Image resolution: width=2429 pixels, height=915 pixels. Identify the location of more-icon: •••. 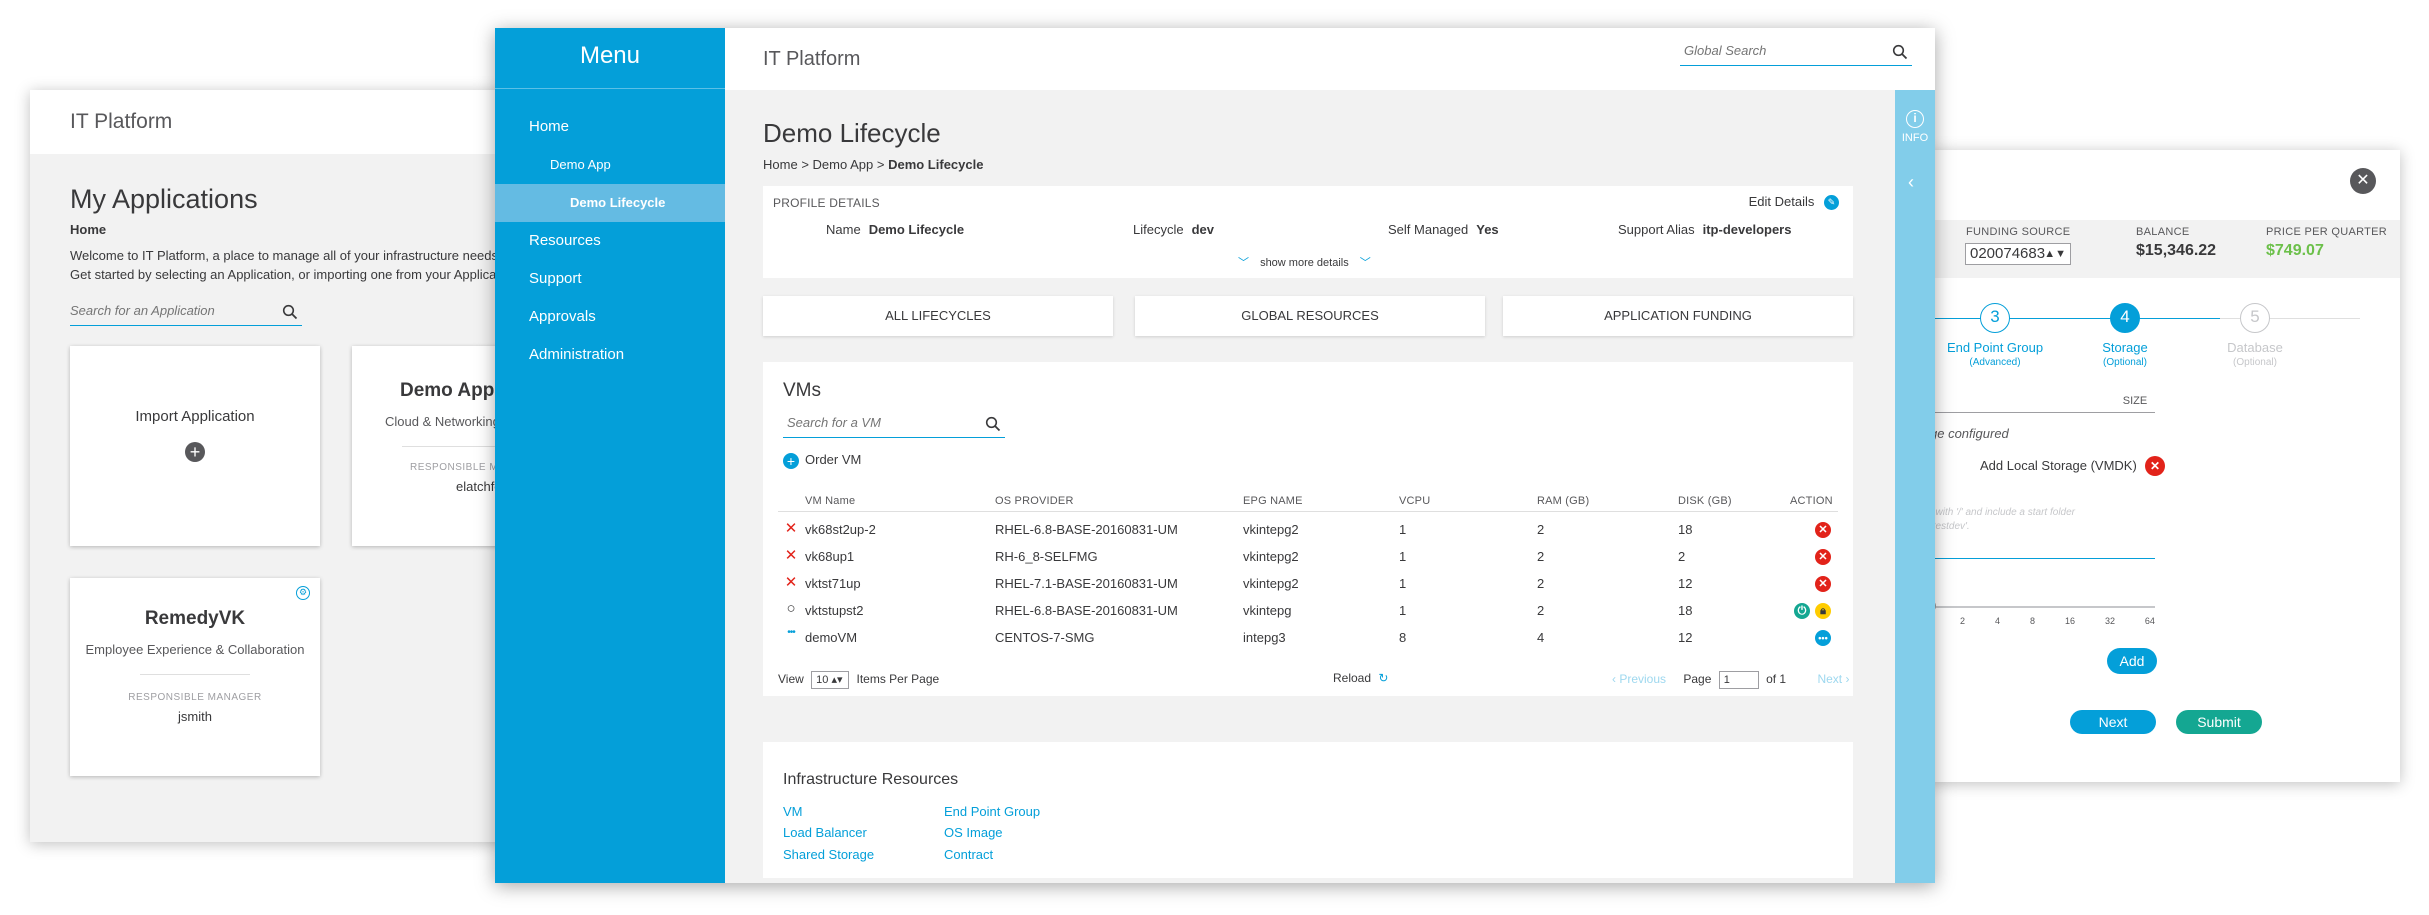
(1823, 638).